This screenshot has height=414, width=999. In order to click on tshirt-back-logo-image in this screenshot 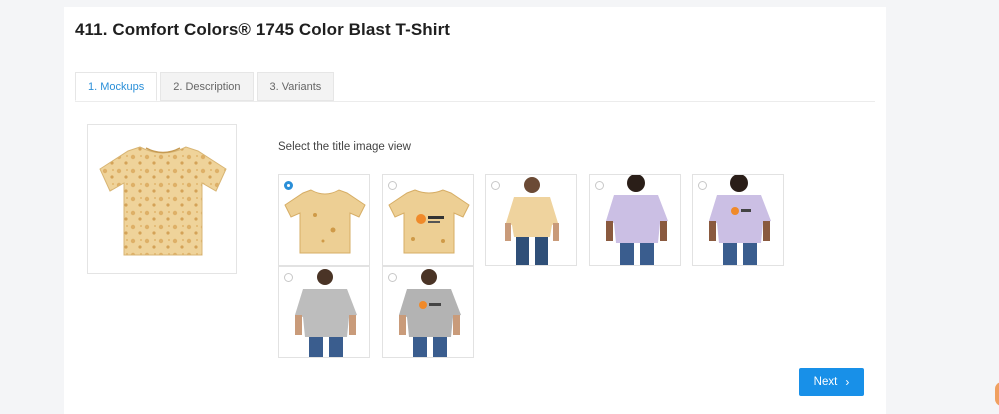, I will do `click(429, 221)`.